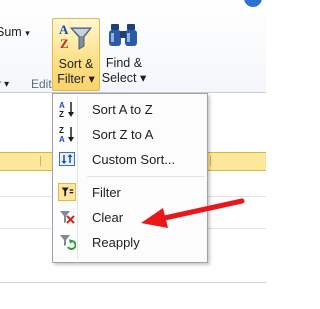 This screenshot has width=320, height=309. I want to click on menu-item-clear: Clear, so click(130, 217).